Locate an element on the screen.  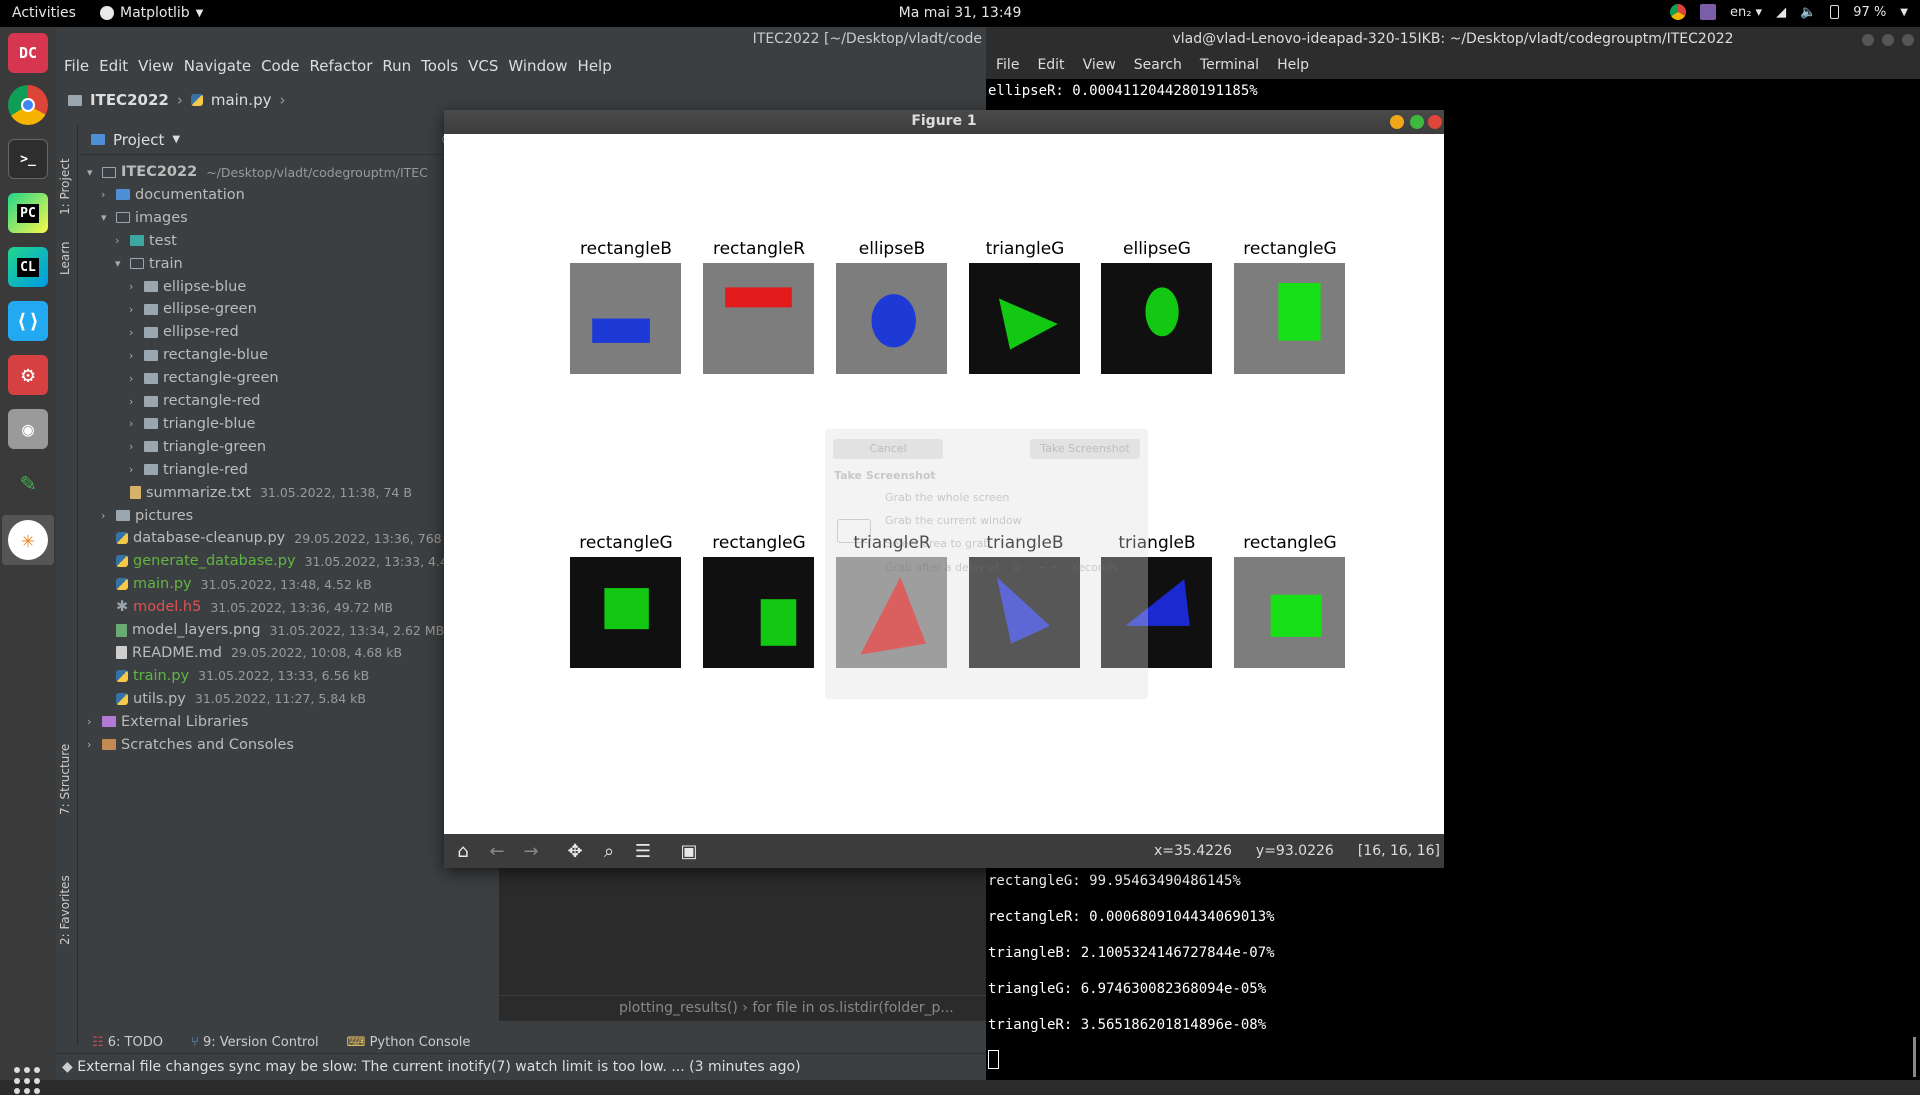
menu-vcs: VCS is located at coordinates (483, 66).